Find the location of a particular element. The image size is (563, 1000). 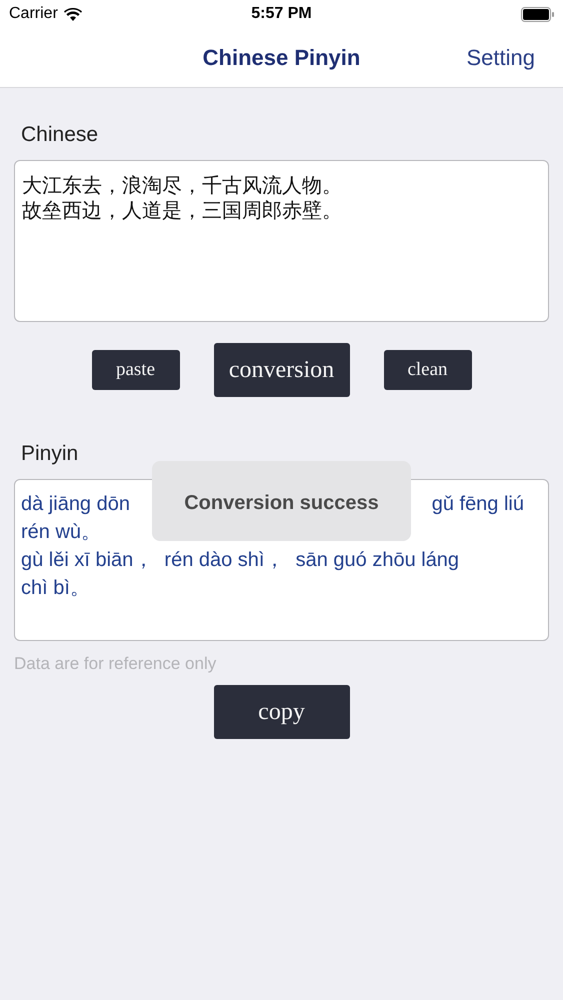

disclaimer-text: Data are for reference only is located at coordinates (115, 664).